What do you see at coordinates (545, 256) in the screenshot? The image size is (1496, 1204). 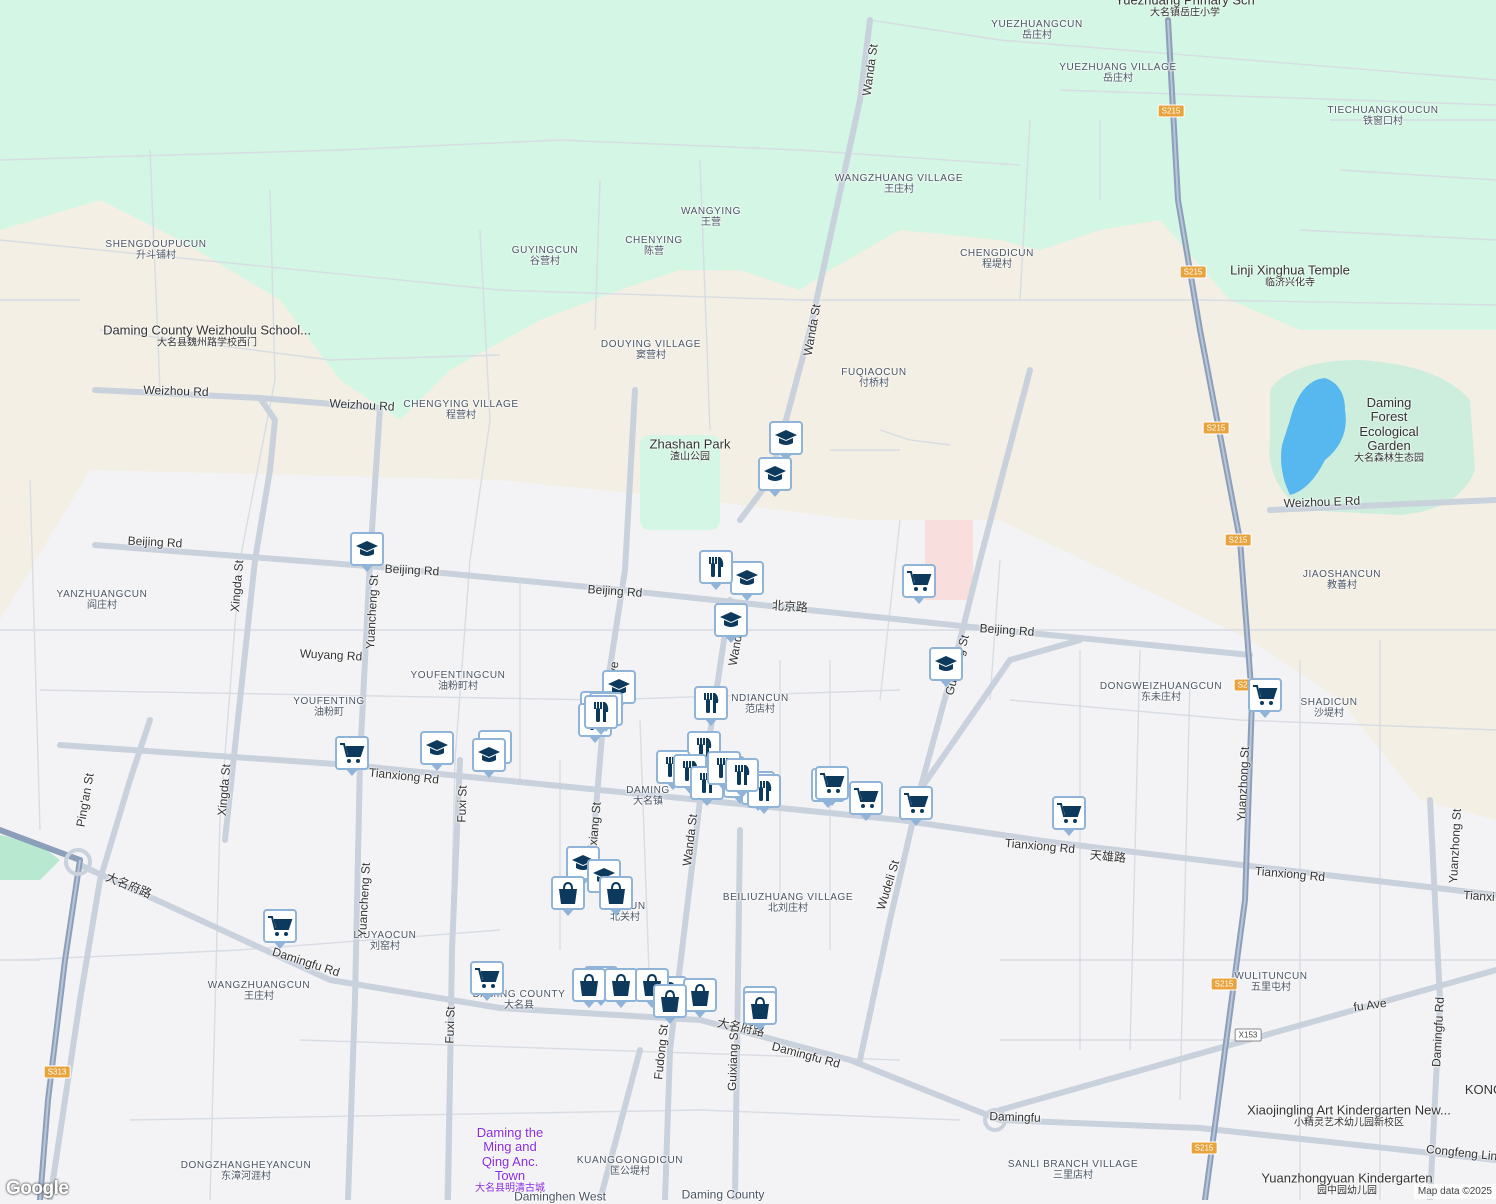 I see `place-label: GUYINGCUN 谷营村` at bounding box center [545, 256].